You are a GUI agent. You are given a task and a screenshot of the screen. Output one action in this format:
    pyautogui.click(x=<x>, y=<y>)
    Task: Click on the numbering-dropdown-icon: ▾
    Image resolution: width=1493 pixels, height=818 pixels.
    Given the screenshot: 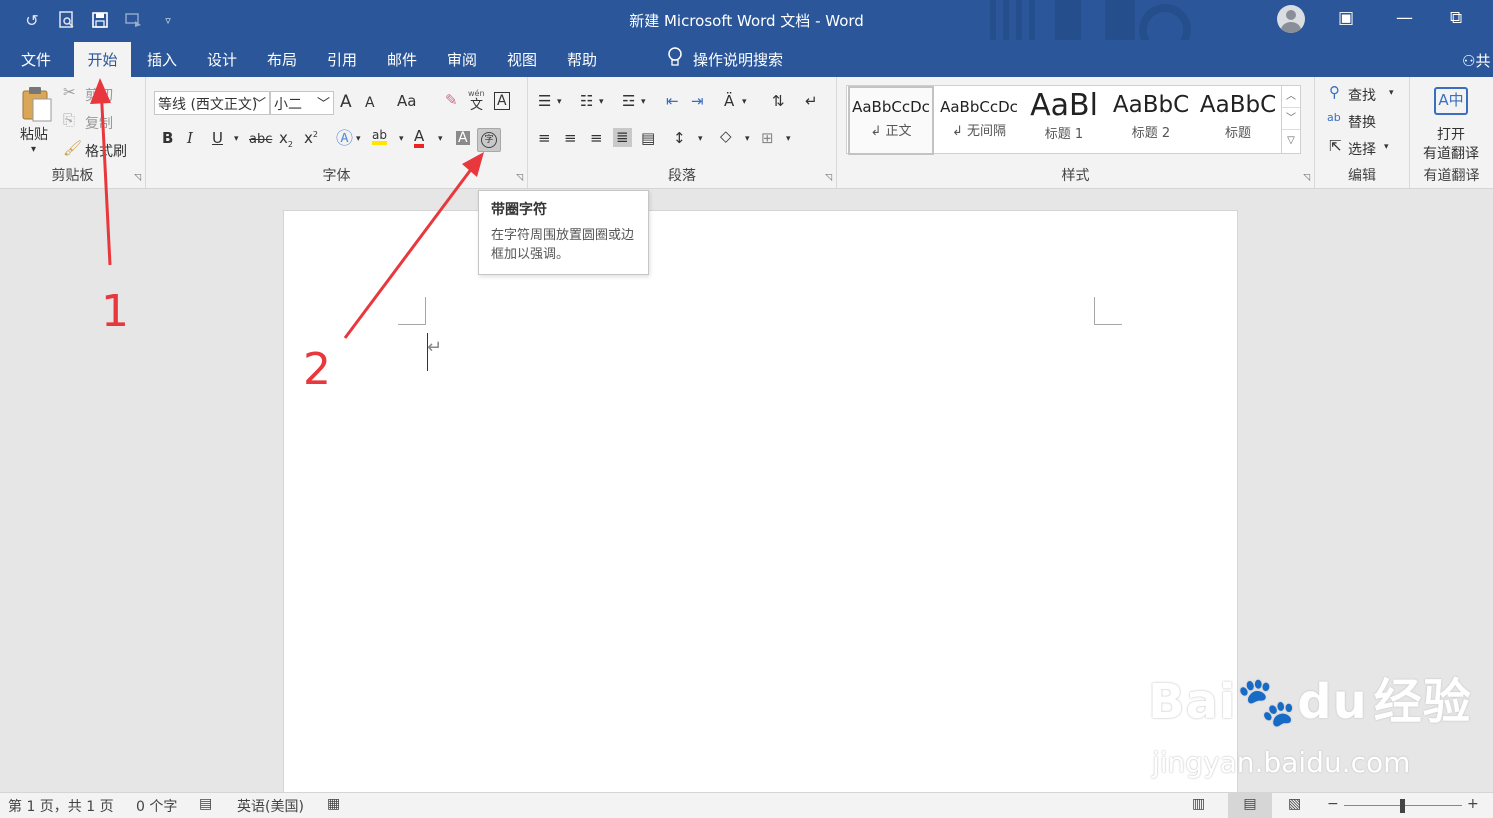 What is the action you would take?
    pyautogui.click(x=601, y=102)
    